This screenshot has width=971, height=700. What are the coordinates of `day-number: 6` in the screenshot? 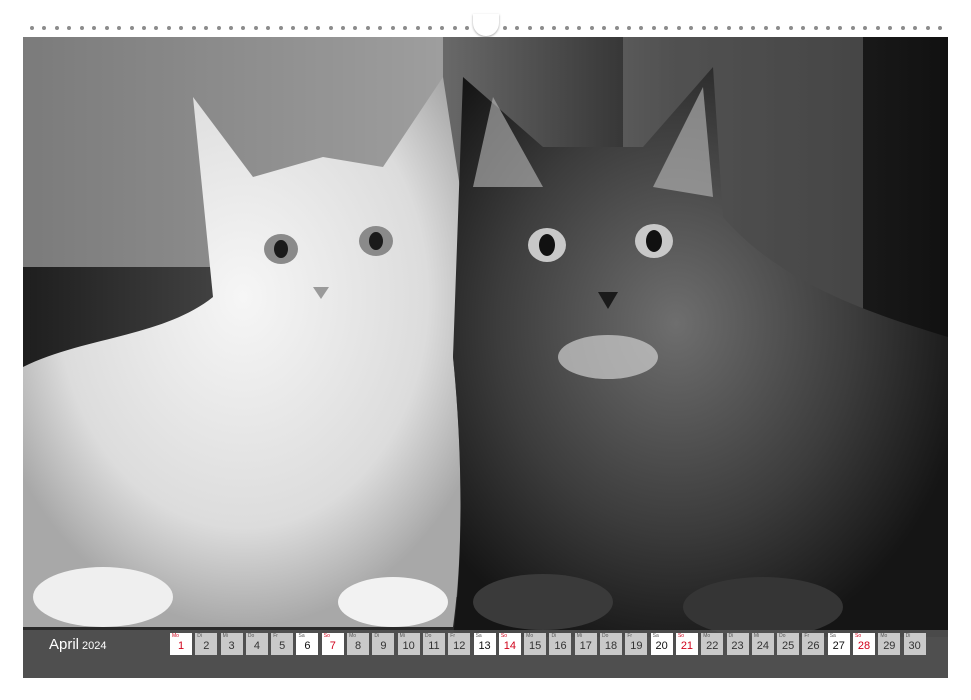 It's located at (307, 646).